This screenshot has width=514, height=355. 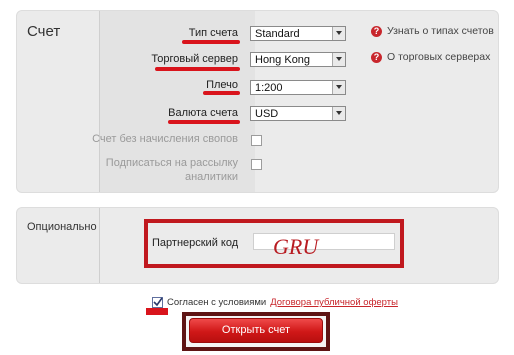 I want to click on subscribe-checkbox, so click(x=256, y=164).